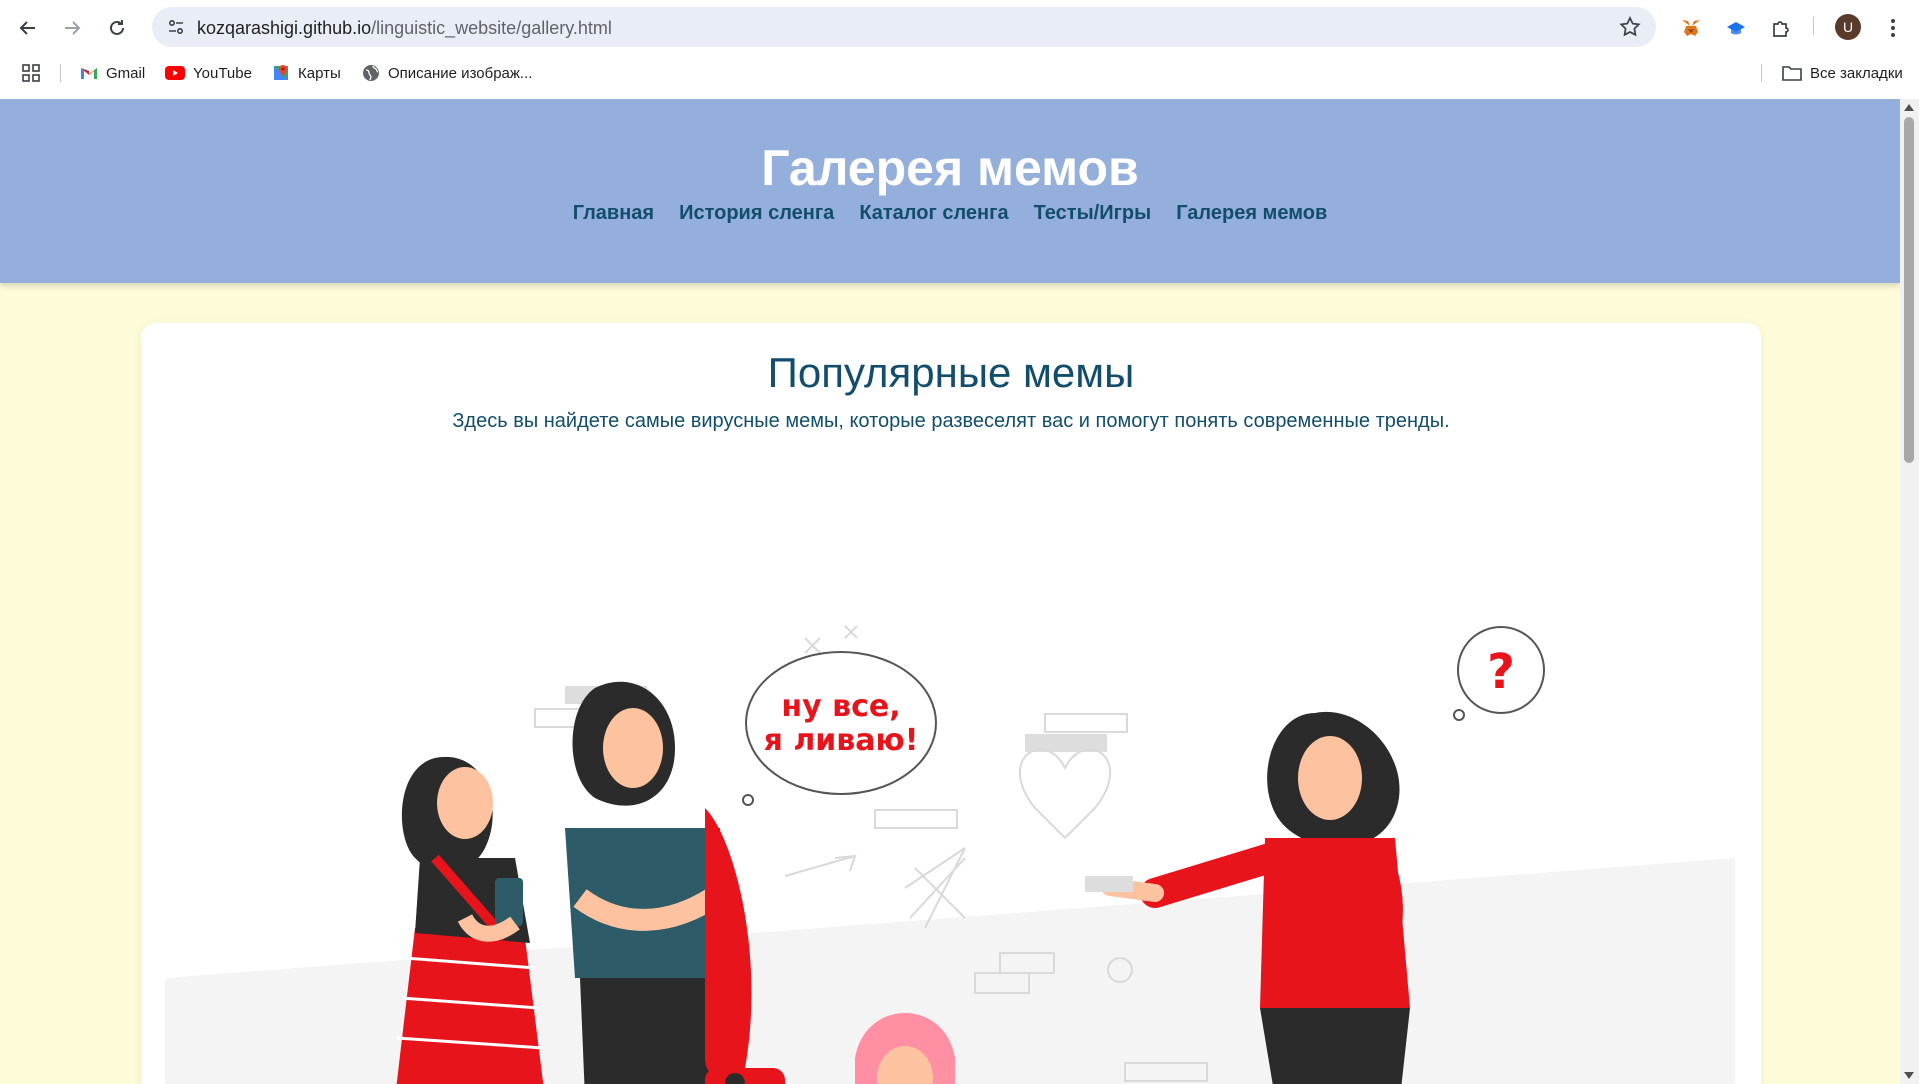  Describe the element at coordinates (841, 740) in the screenshot. I see `speech-text-line2: я ливаю!` at that location.